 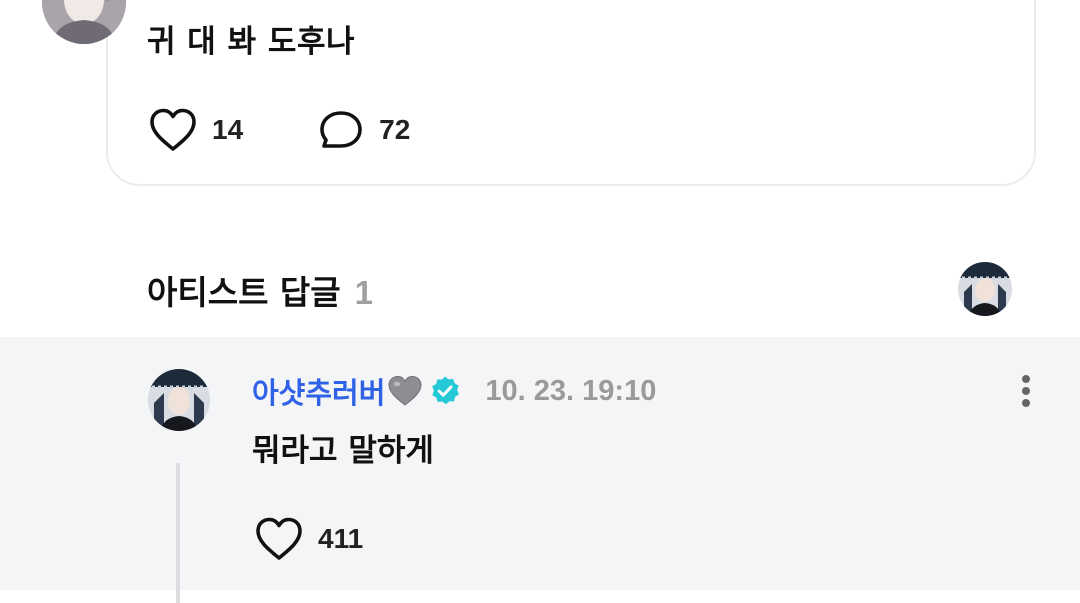 I want to click on speech-bubble-icon, so click(x=342, y=130).